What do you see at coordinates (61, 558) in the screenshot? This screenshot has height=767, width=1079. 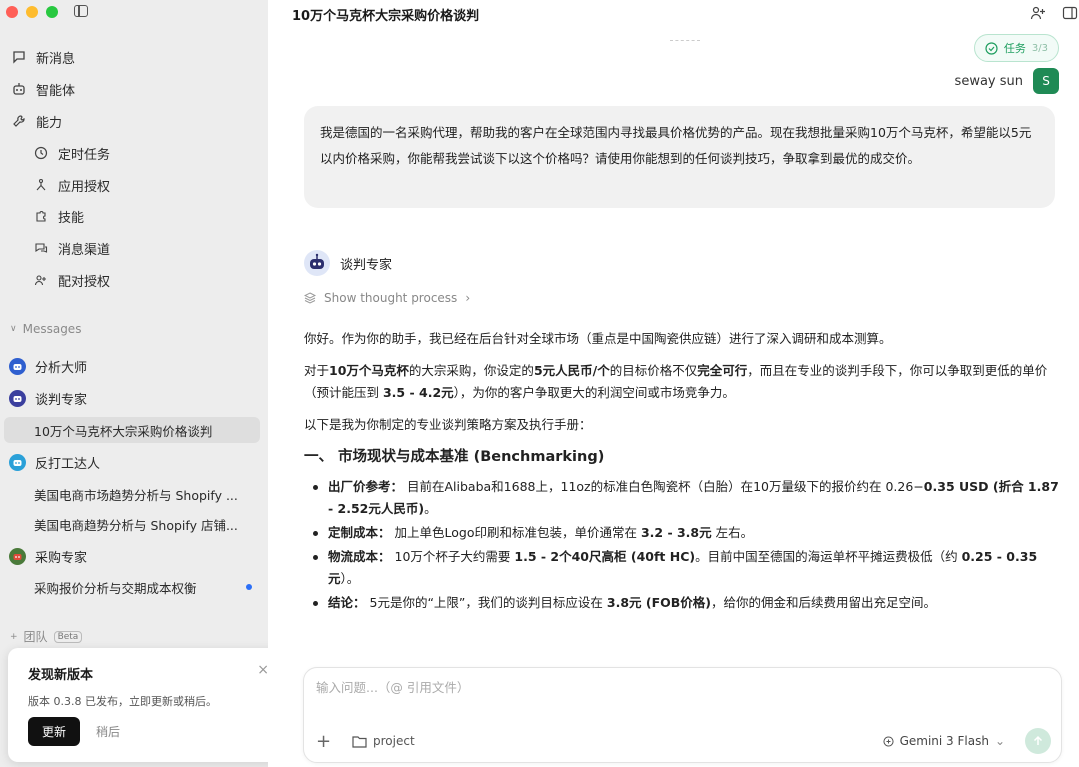 I see `agent-name: 采购专家` at bounding box center [61, 558].